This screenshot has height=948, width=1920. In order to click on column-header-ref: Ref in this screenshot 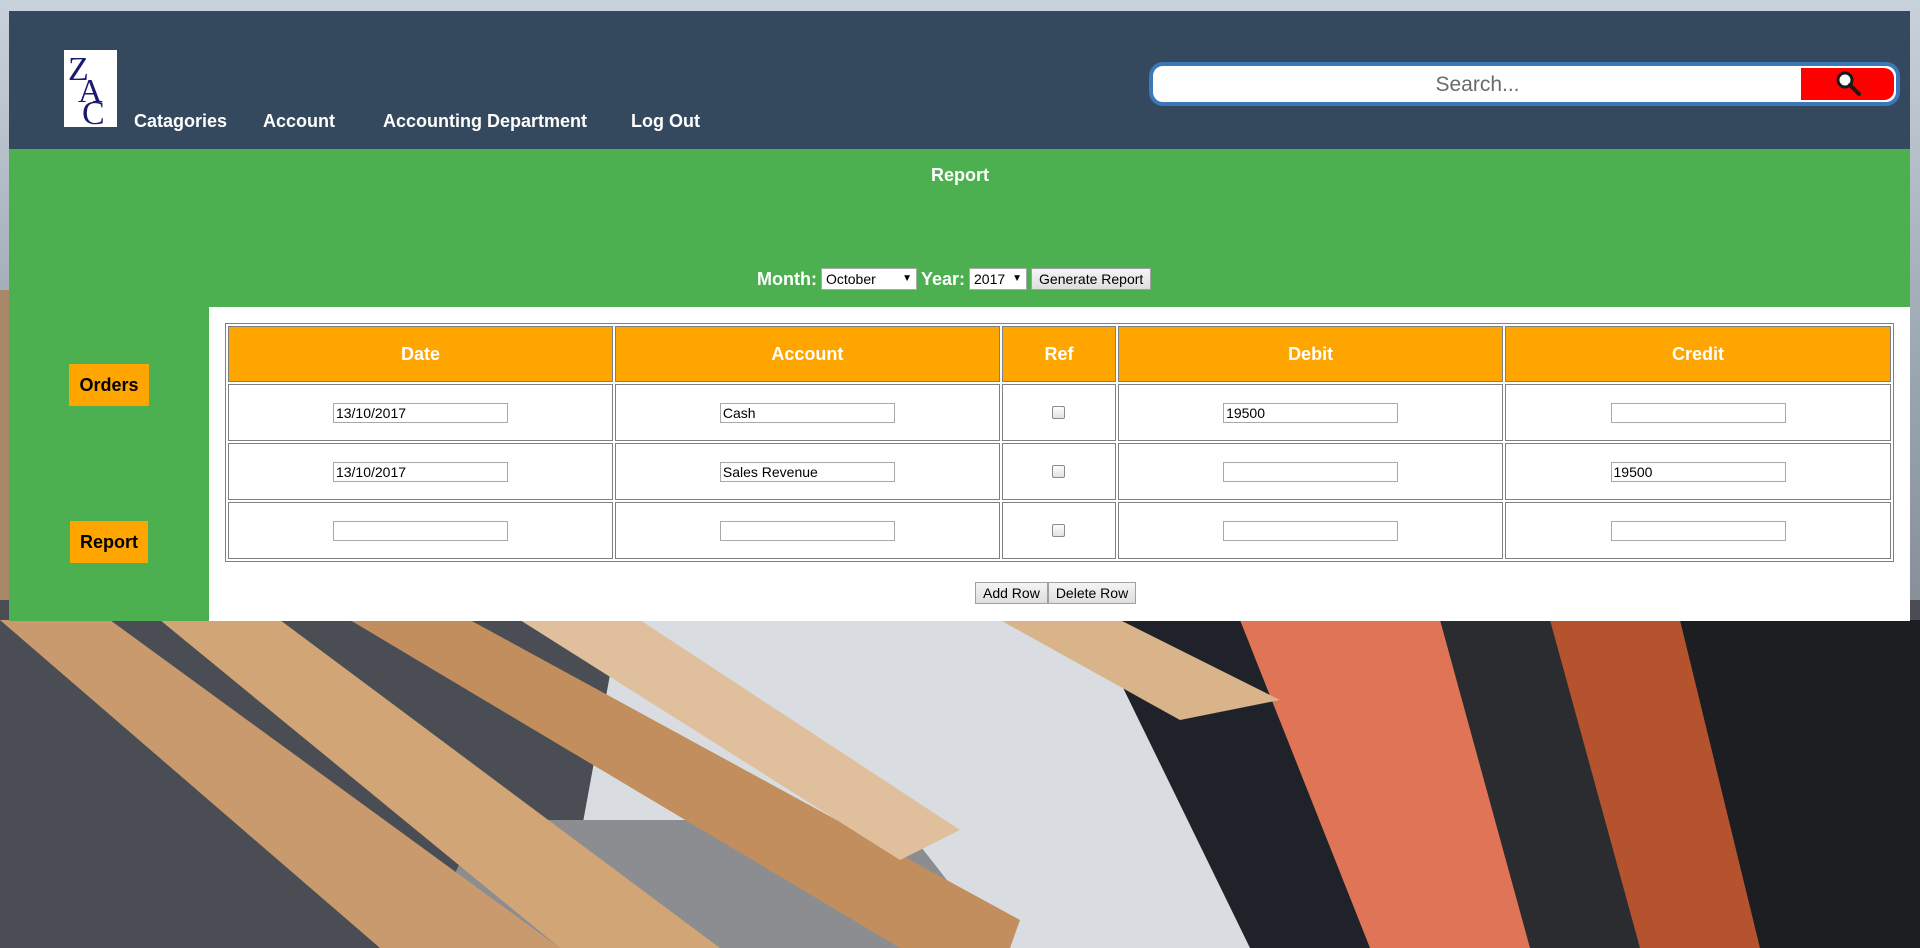, I will do `click(1059, 354)`.